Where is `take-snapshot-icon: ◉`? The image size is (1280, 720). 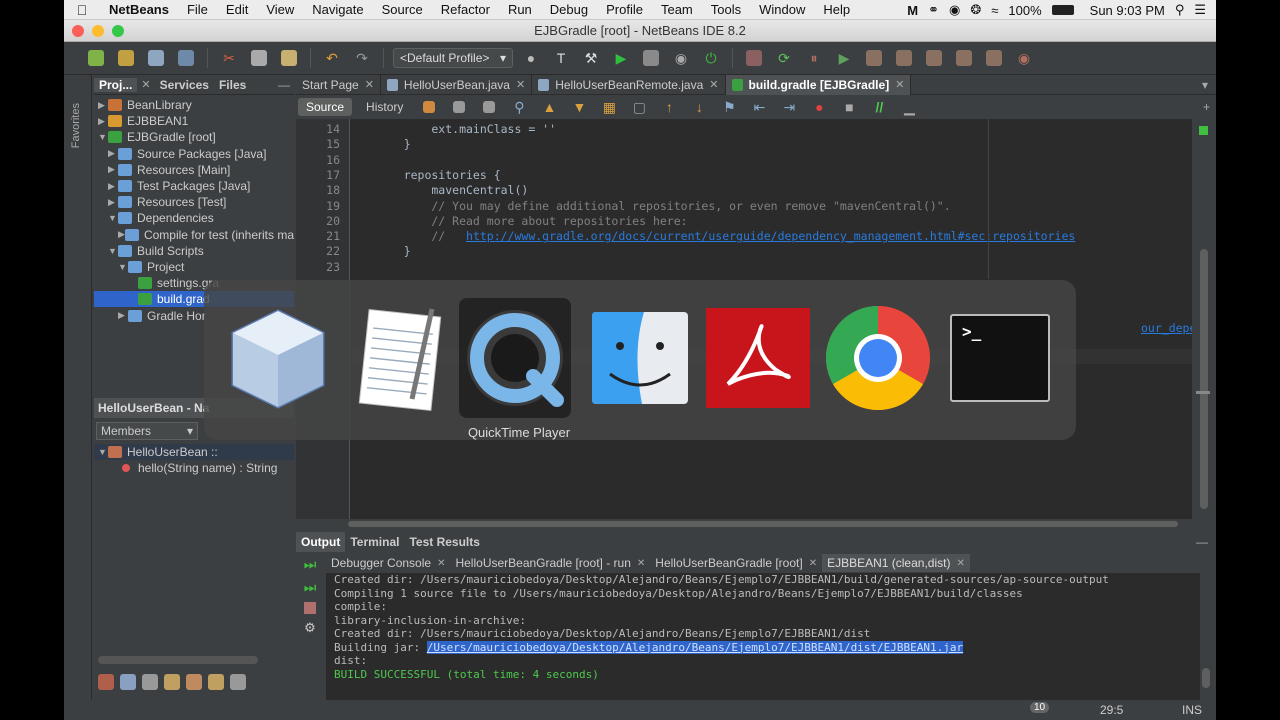
take-snapshot-icon: ◉ is located at coordinates (1024, 58).